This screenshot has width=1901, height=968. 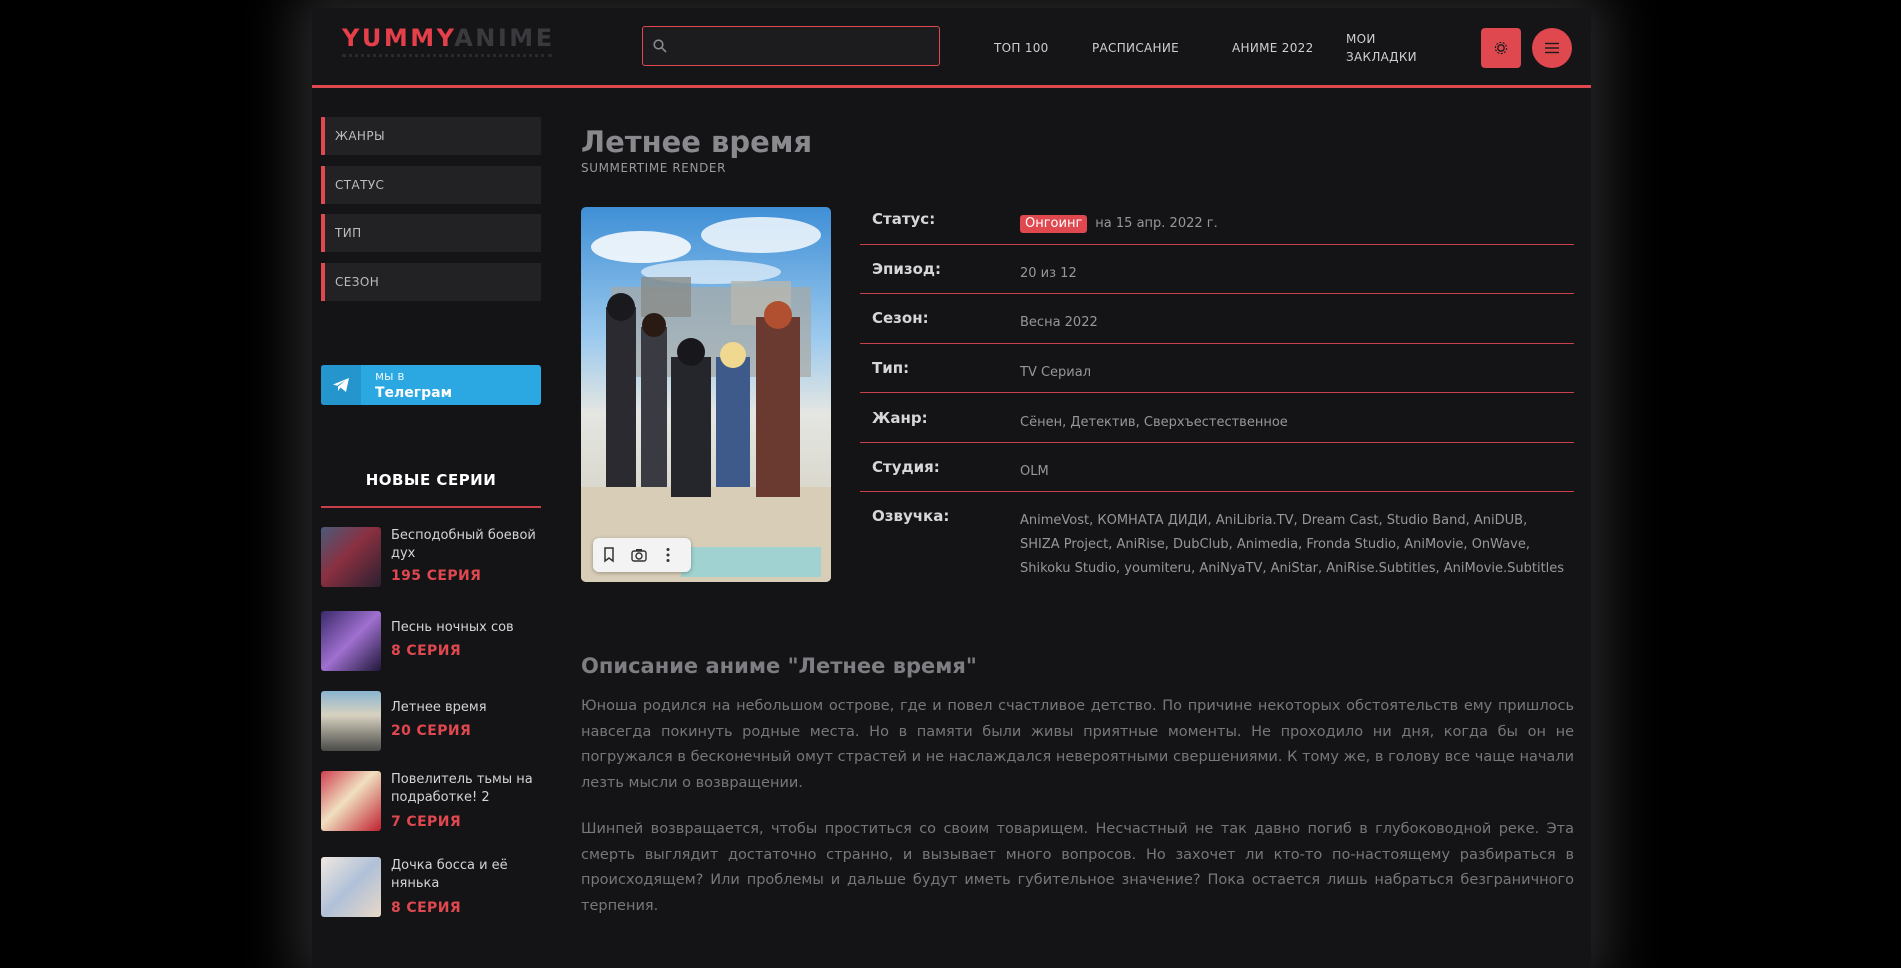 What do you see at coordinates (1059, 322) in the screenshot?
I see `info-value: Весна 2022` at bounding box center [1059, 322].